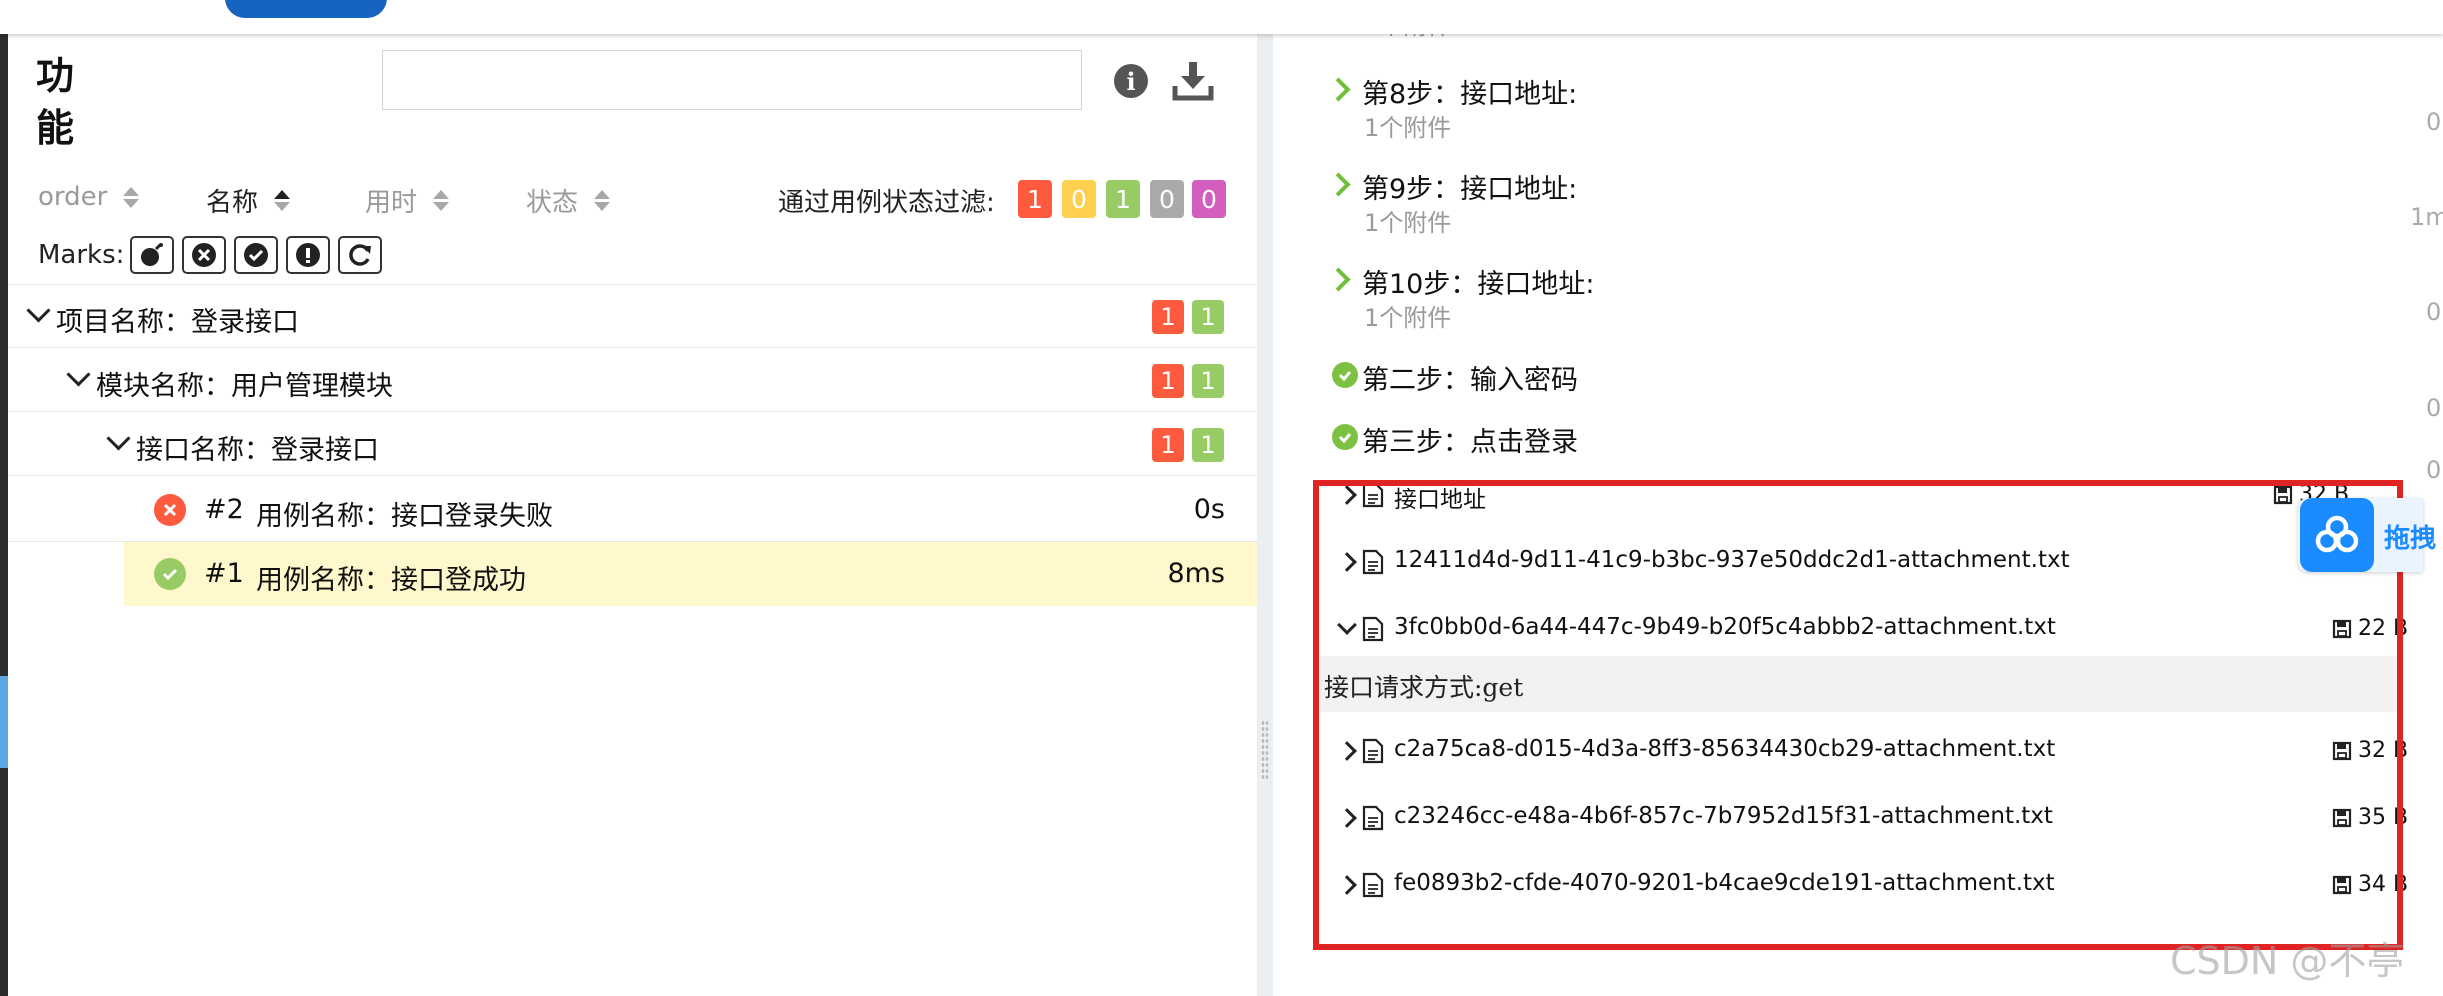 This screenshot has height=996, width=2443. Describe the element at coordinates (1469, 91) in the screenshot. I see `step-title: 第8步：接口地址:` at that location.